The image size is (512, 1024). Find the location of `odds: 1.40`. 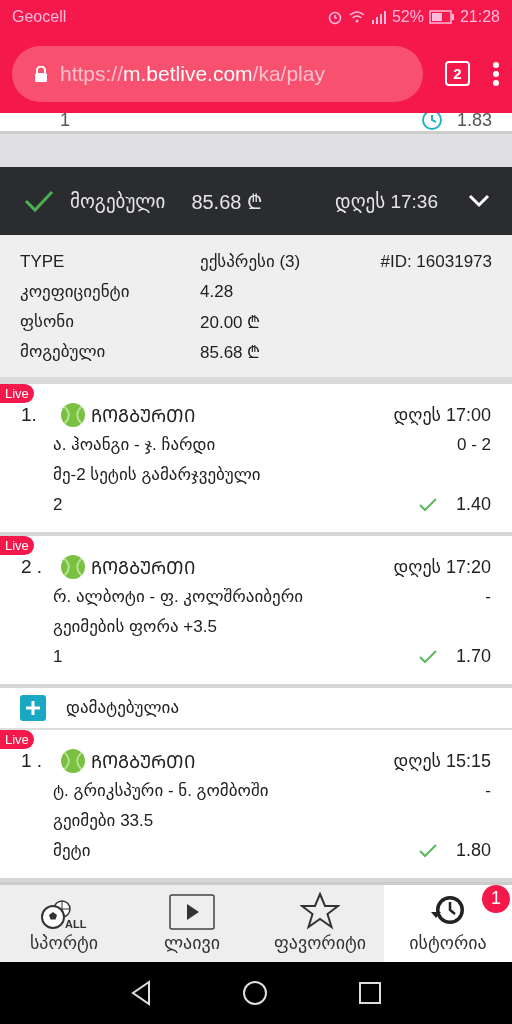

odds: 1.40 is located at coordinates (473, 505).